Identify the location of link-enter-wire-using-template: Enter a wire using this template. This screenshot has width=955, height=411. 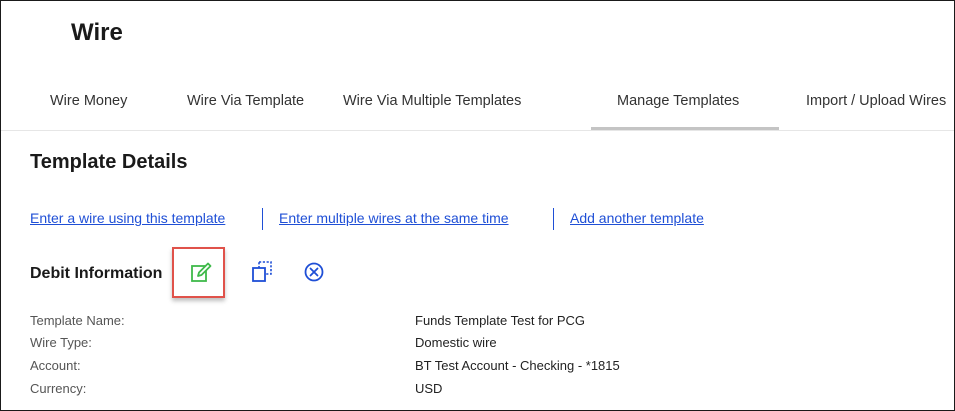
(127, 218).